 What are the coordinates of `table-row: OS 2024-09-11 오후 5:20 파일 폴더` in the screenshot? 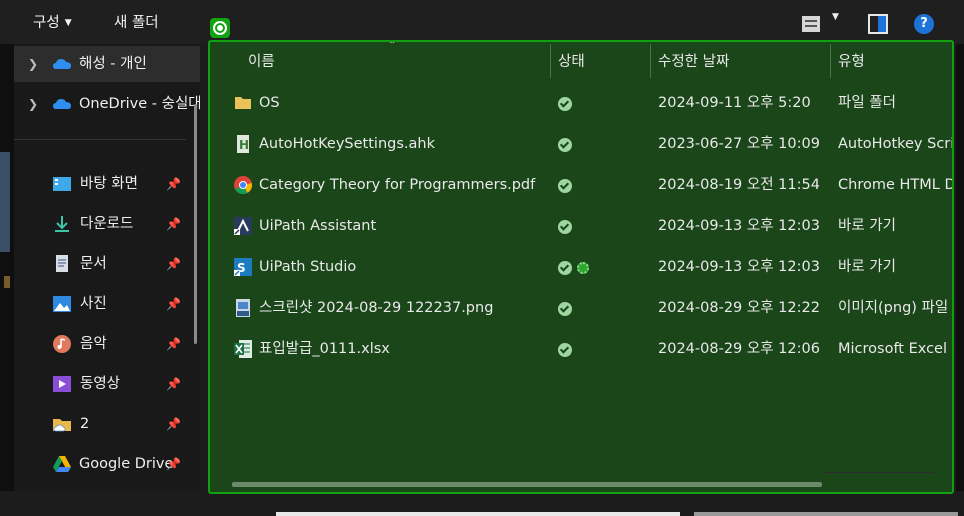 It's located at (581, 103).